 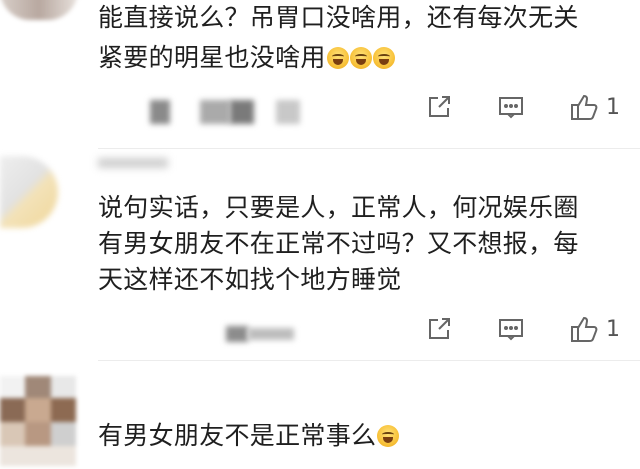 What do you see at coordinates (212, 57) in the screenshot?
I see `comment-text-span: 紧要的明星也没啥用` at bounding box center [212, 57].